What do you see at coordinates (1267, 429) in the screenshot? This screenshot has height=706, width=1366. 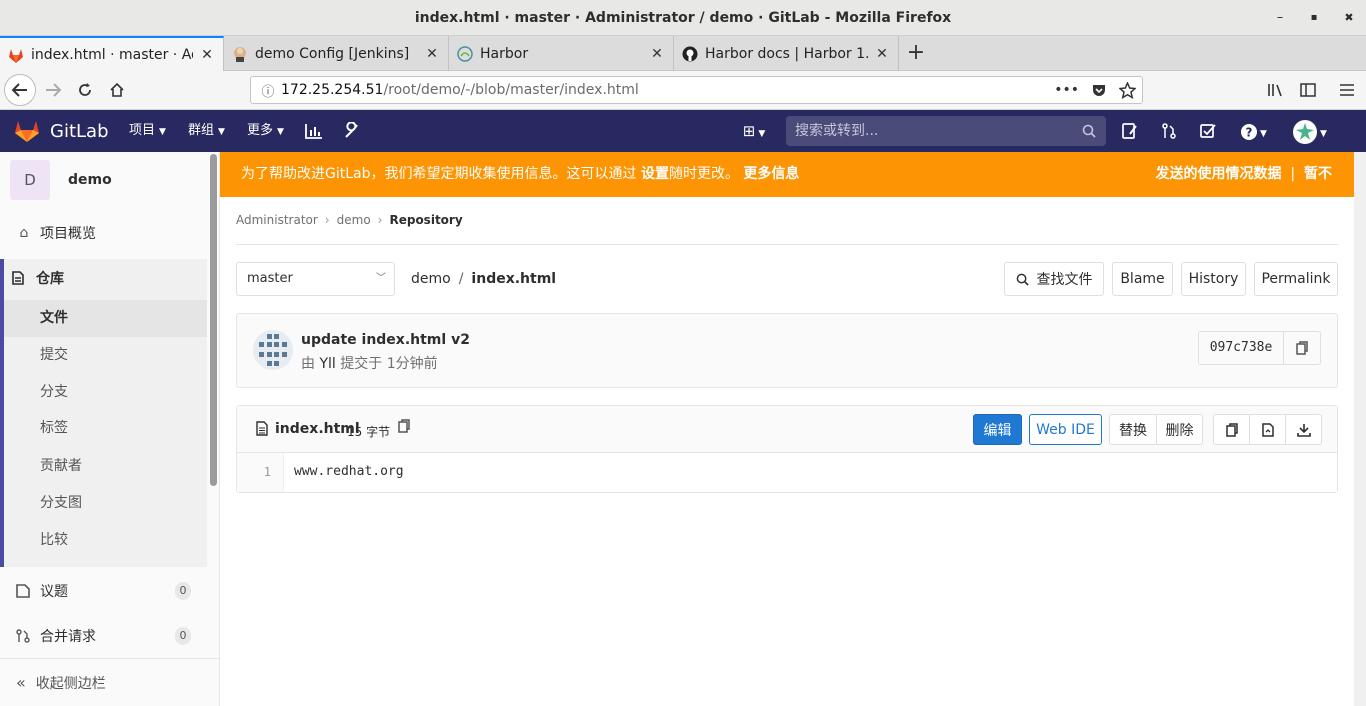 I see `open-raw-button` at bounding box center [1267, 429].